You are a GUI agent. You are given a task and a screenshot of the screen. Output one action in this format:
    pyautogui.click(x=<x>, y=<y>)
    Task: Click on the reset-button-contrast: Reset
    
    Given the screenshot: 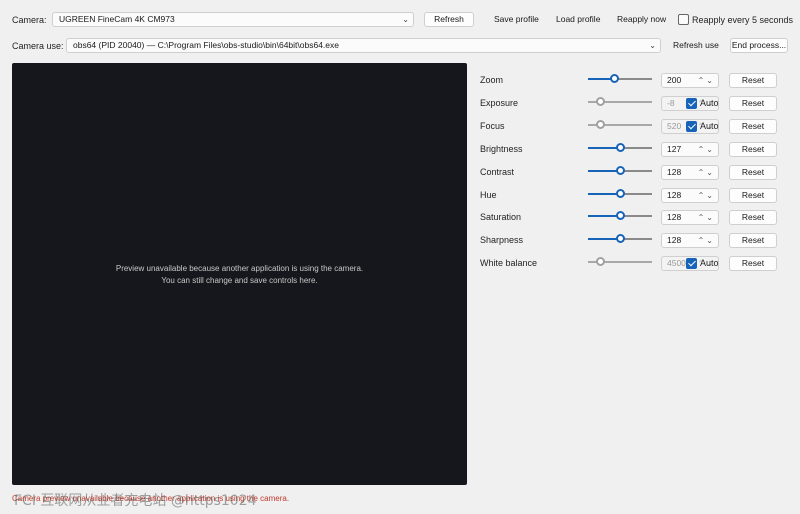 What is the action you would take?
    pyautogui.click(x=753, y=172)
    